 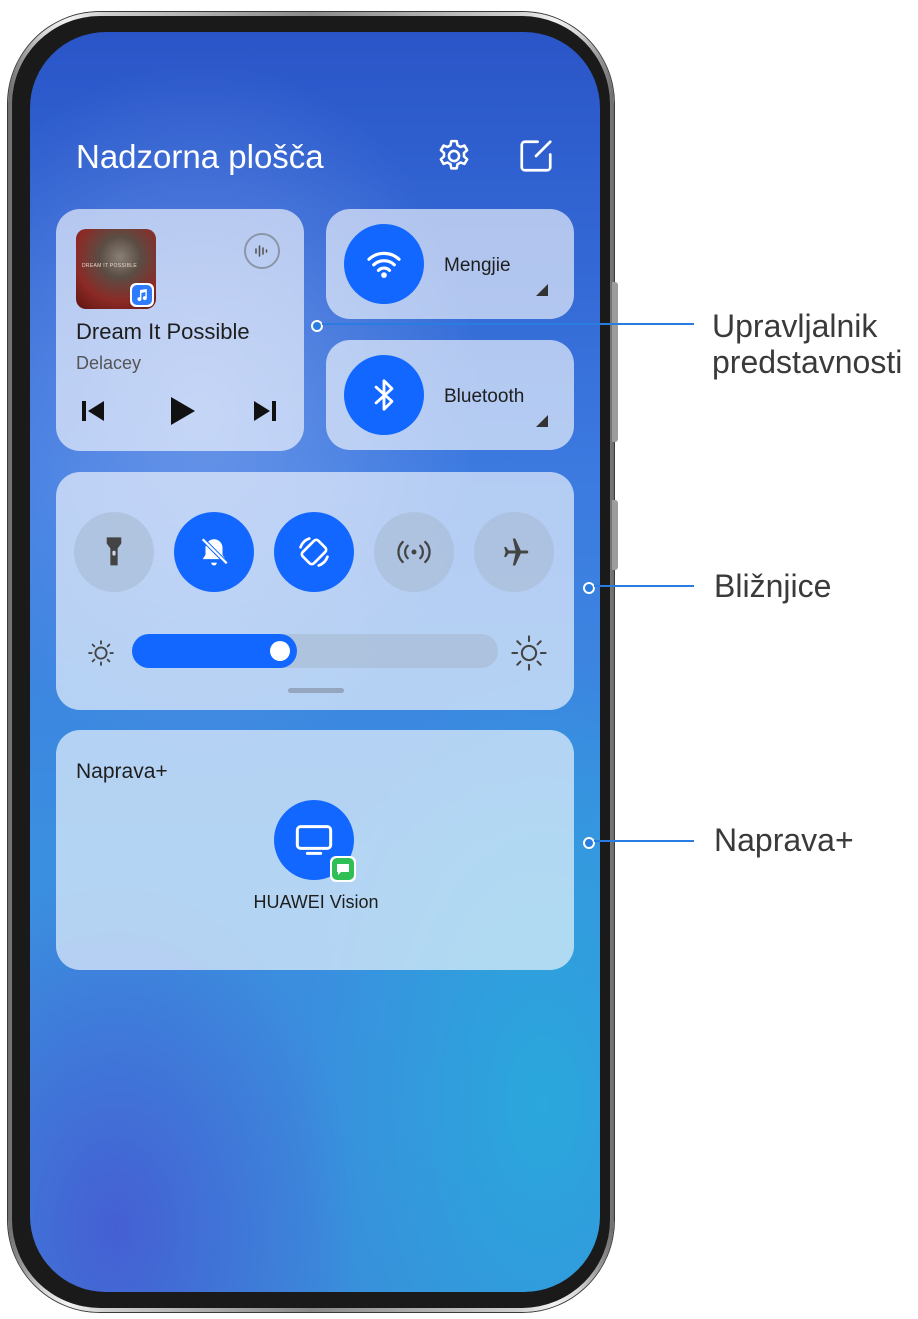 I want to click on artist-name: Delacey, so click(x=109, y=363).